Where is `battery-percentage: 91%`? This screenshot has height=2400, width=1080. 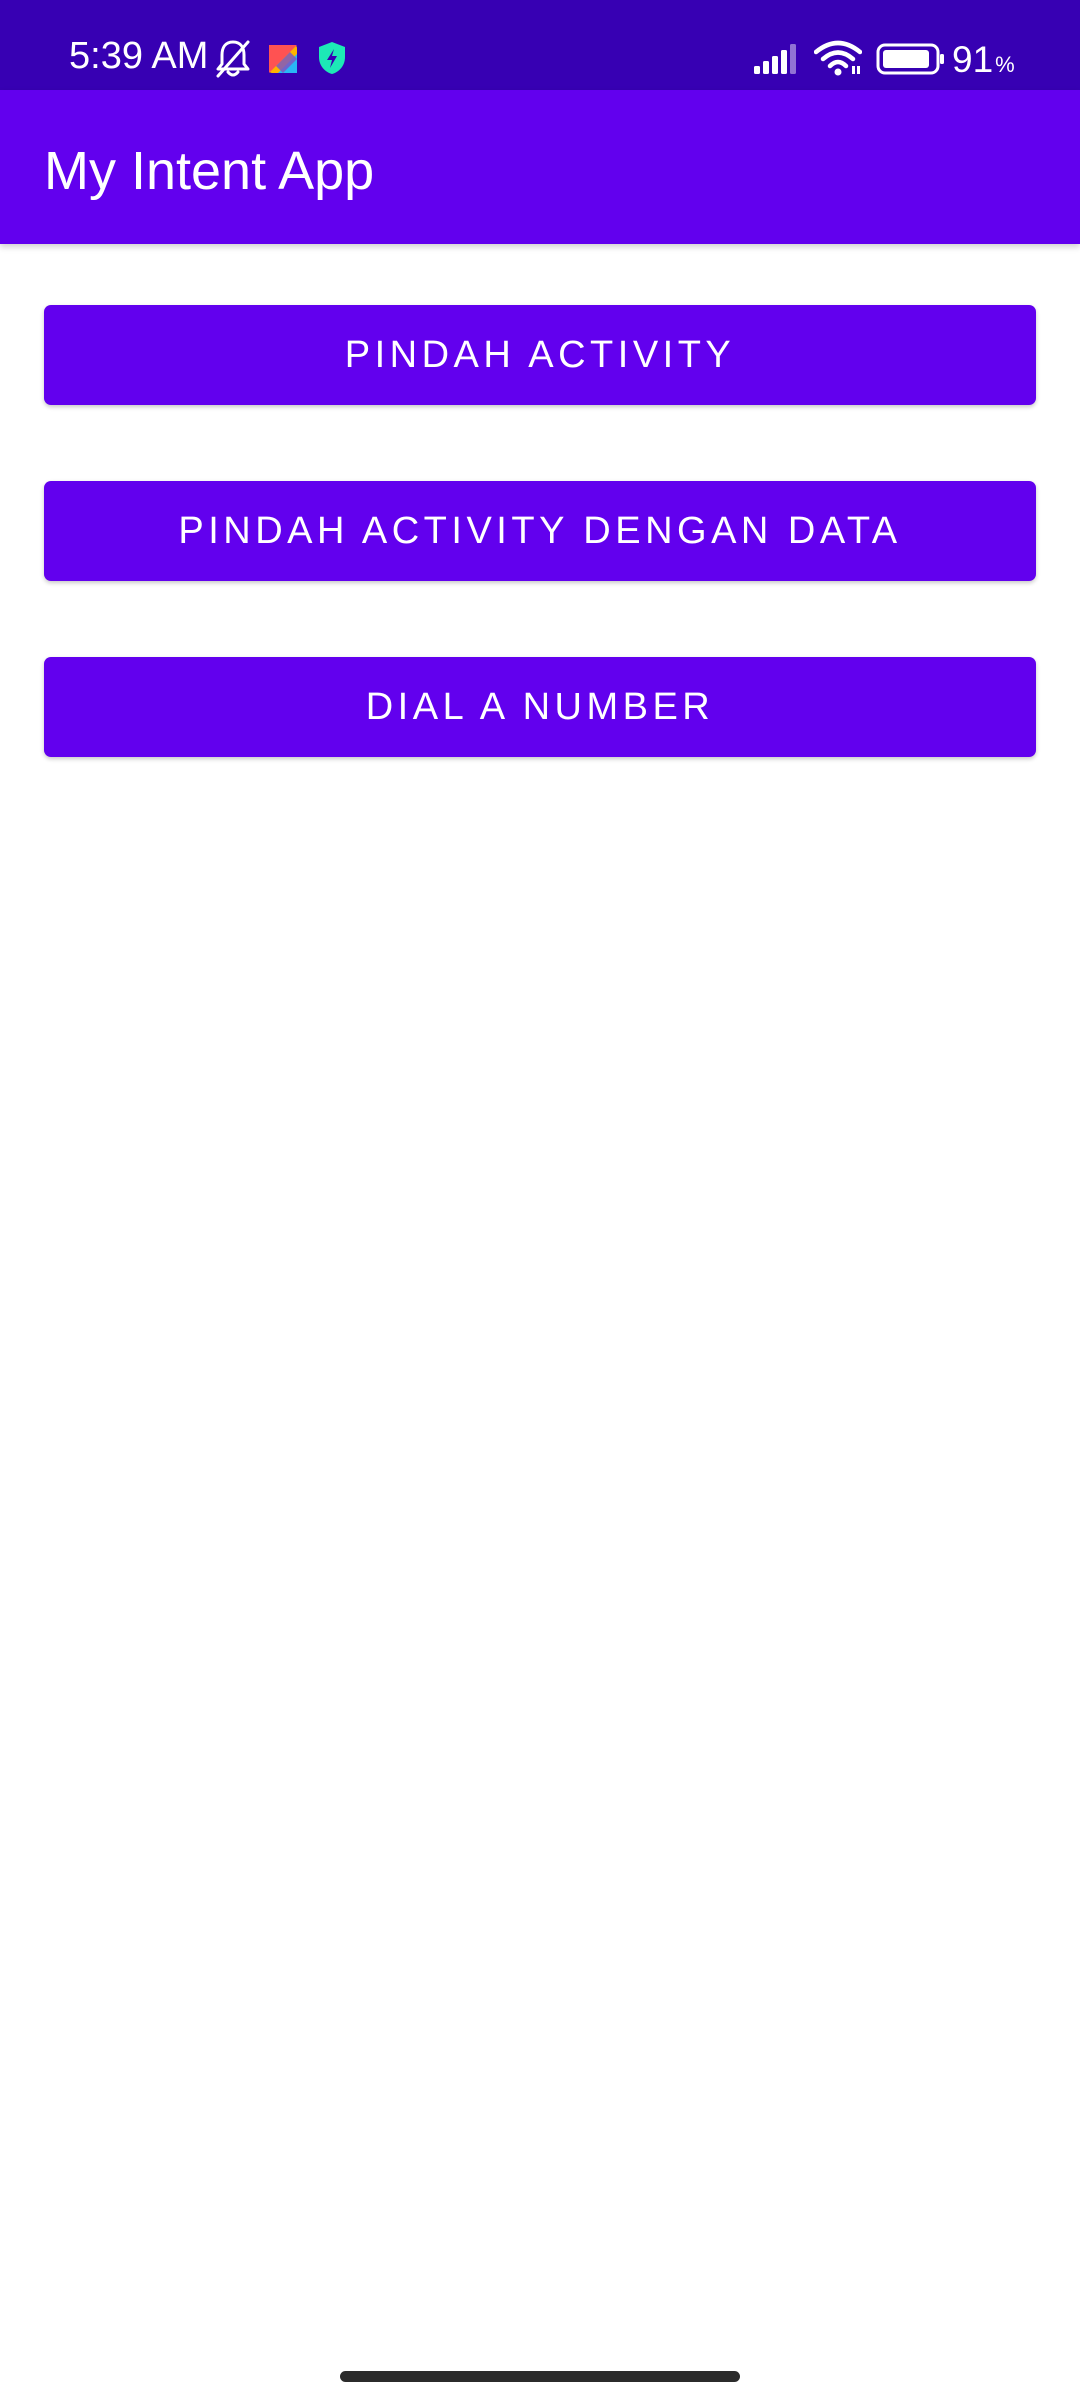 battery-percentage: 91% is located at coordinates (983, 62).